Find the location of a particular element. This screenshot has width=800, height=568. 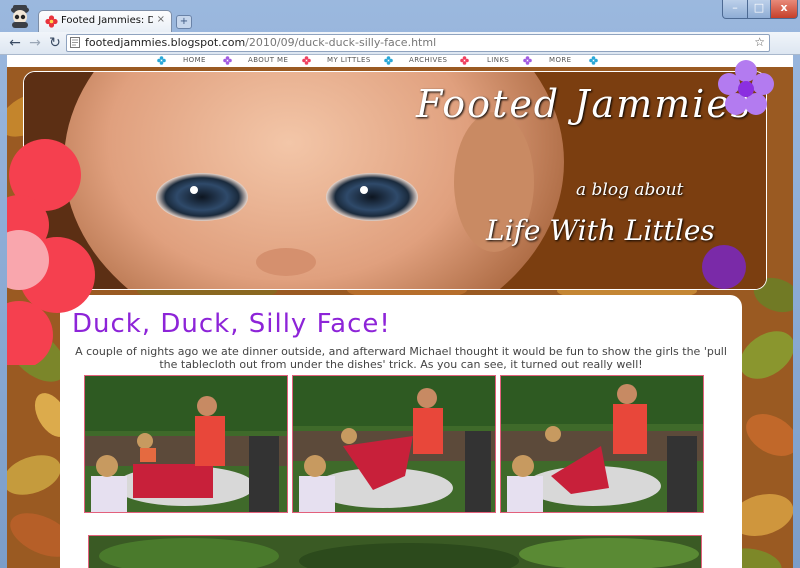

post-title: Duck, Duck, Silly Face! is located at coordinates (231, 324).